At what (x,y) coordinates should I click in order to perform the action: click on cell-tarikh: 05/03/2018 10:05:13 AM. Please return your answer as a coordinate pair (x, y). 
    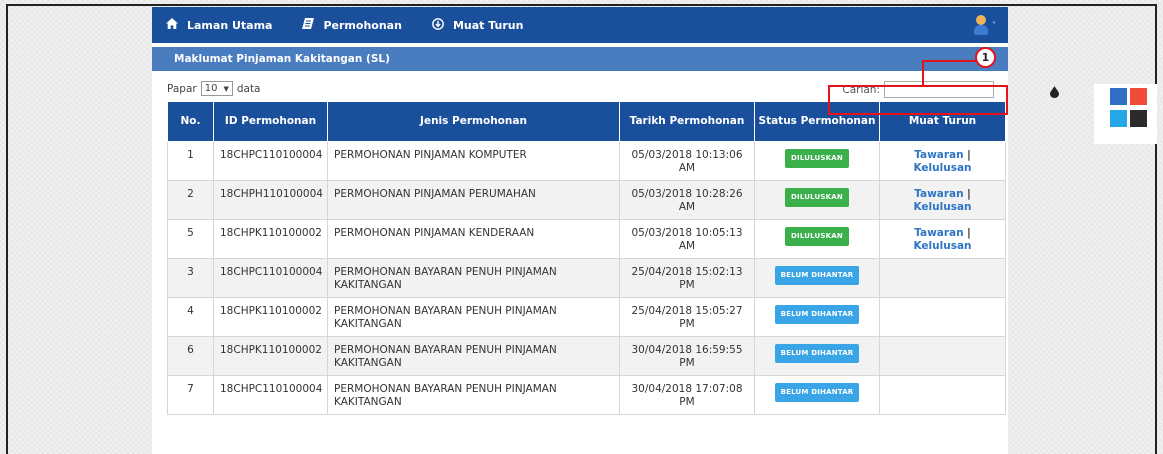
    Looking at the image, I should click on (687, 239).